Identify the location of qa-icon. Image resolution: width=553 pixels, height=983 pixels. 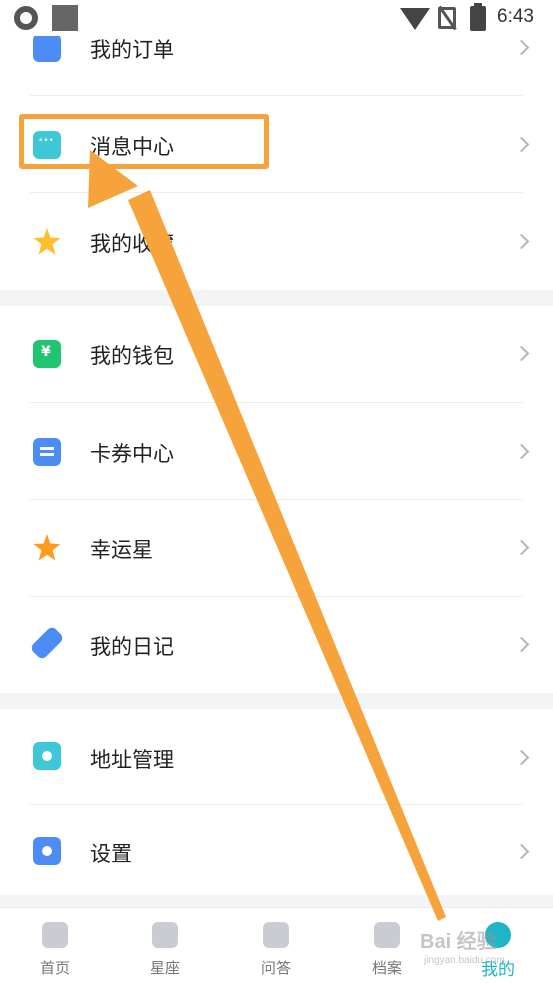
(276, 935).